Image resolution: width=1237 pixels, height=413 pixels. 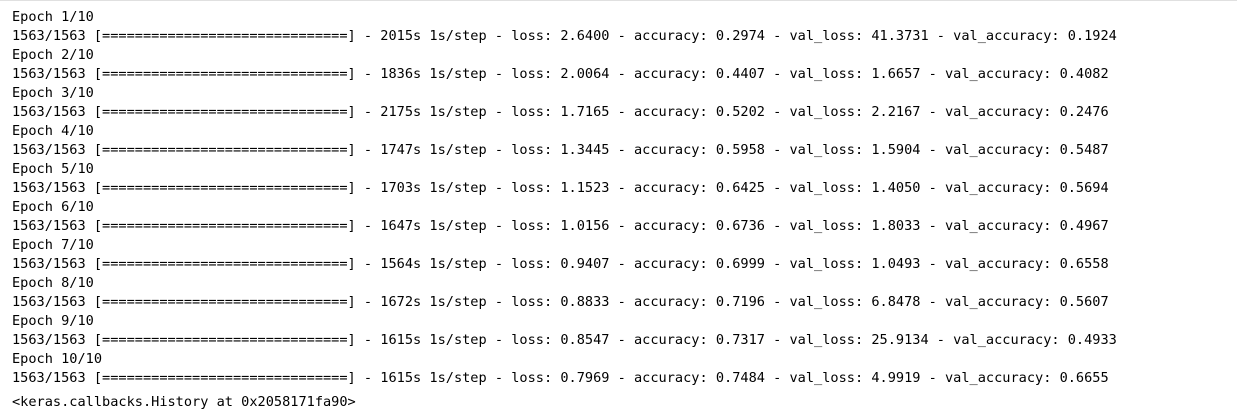 I want to click on cell-top-divider, so click(x=618, y=0).